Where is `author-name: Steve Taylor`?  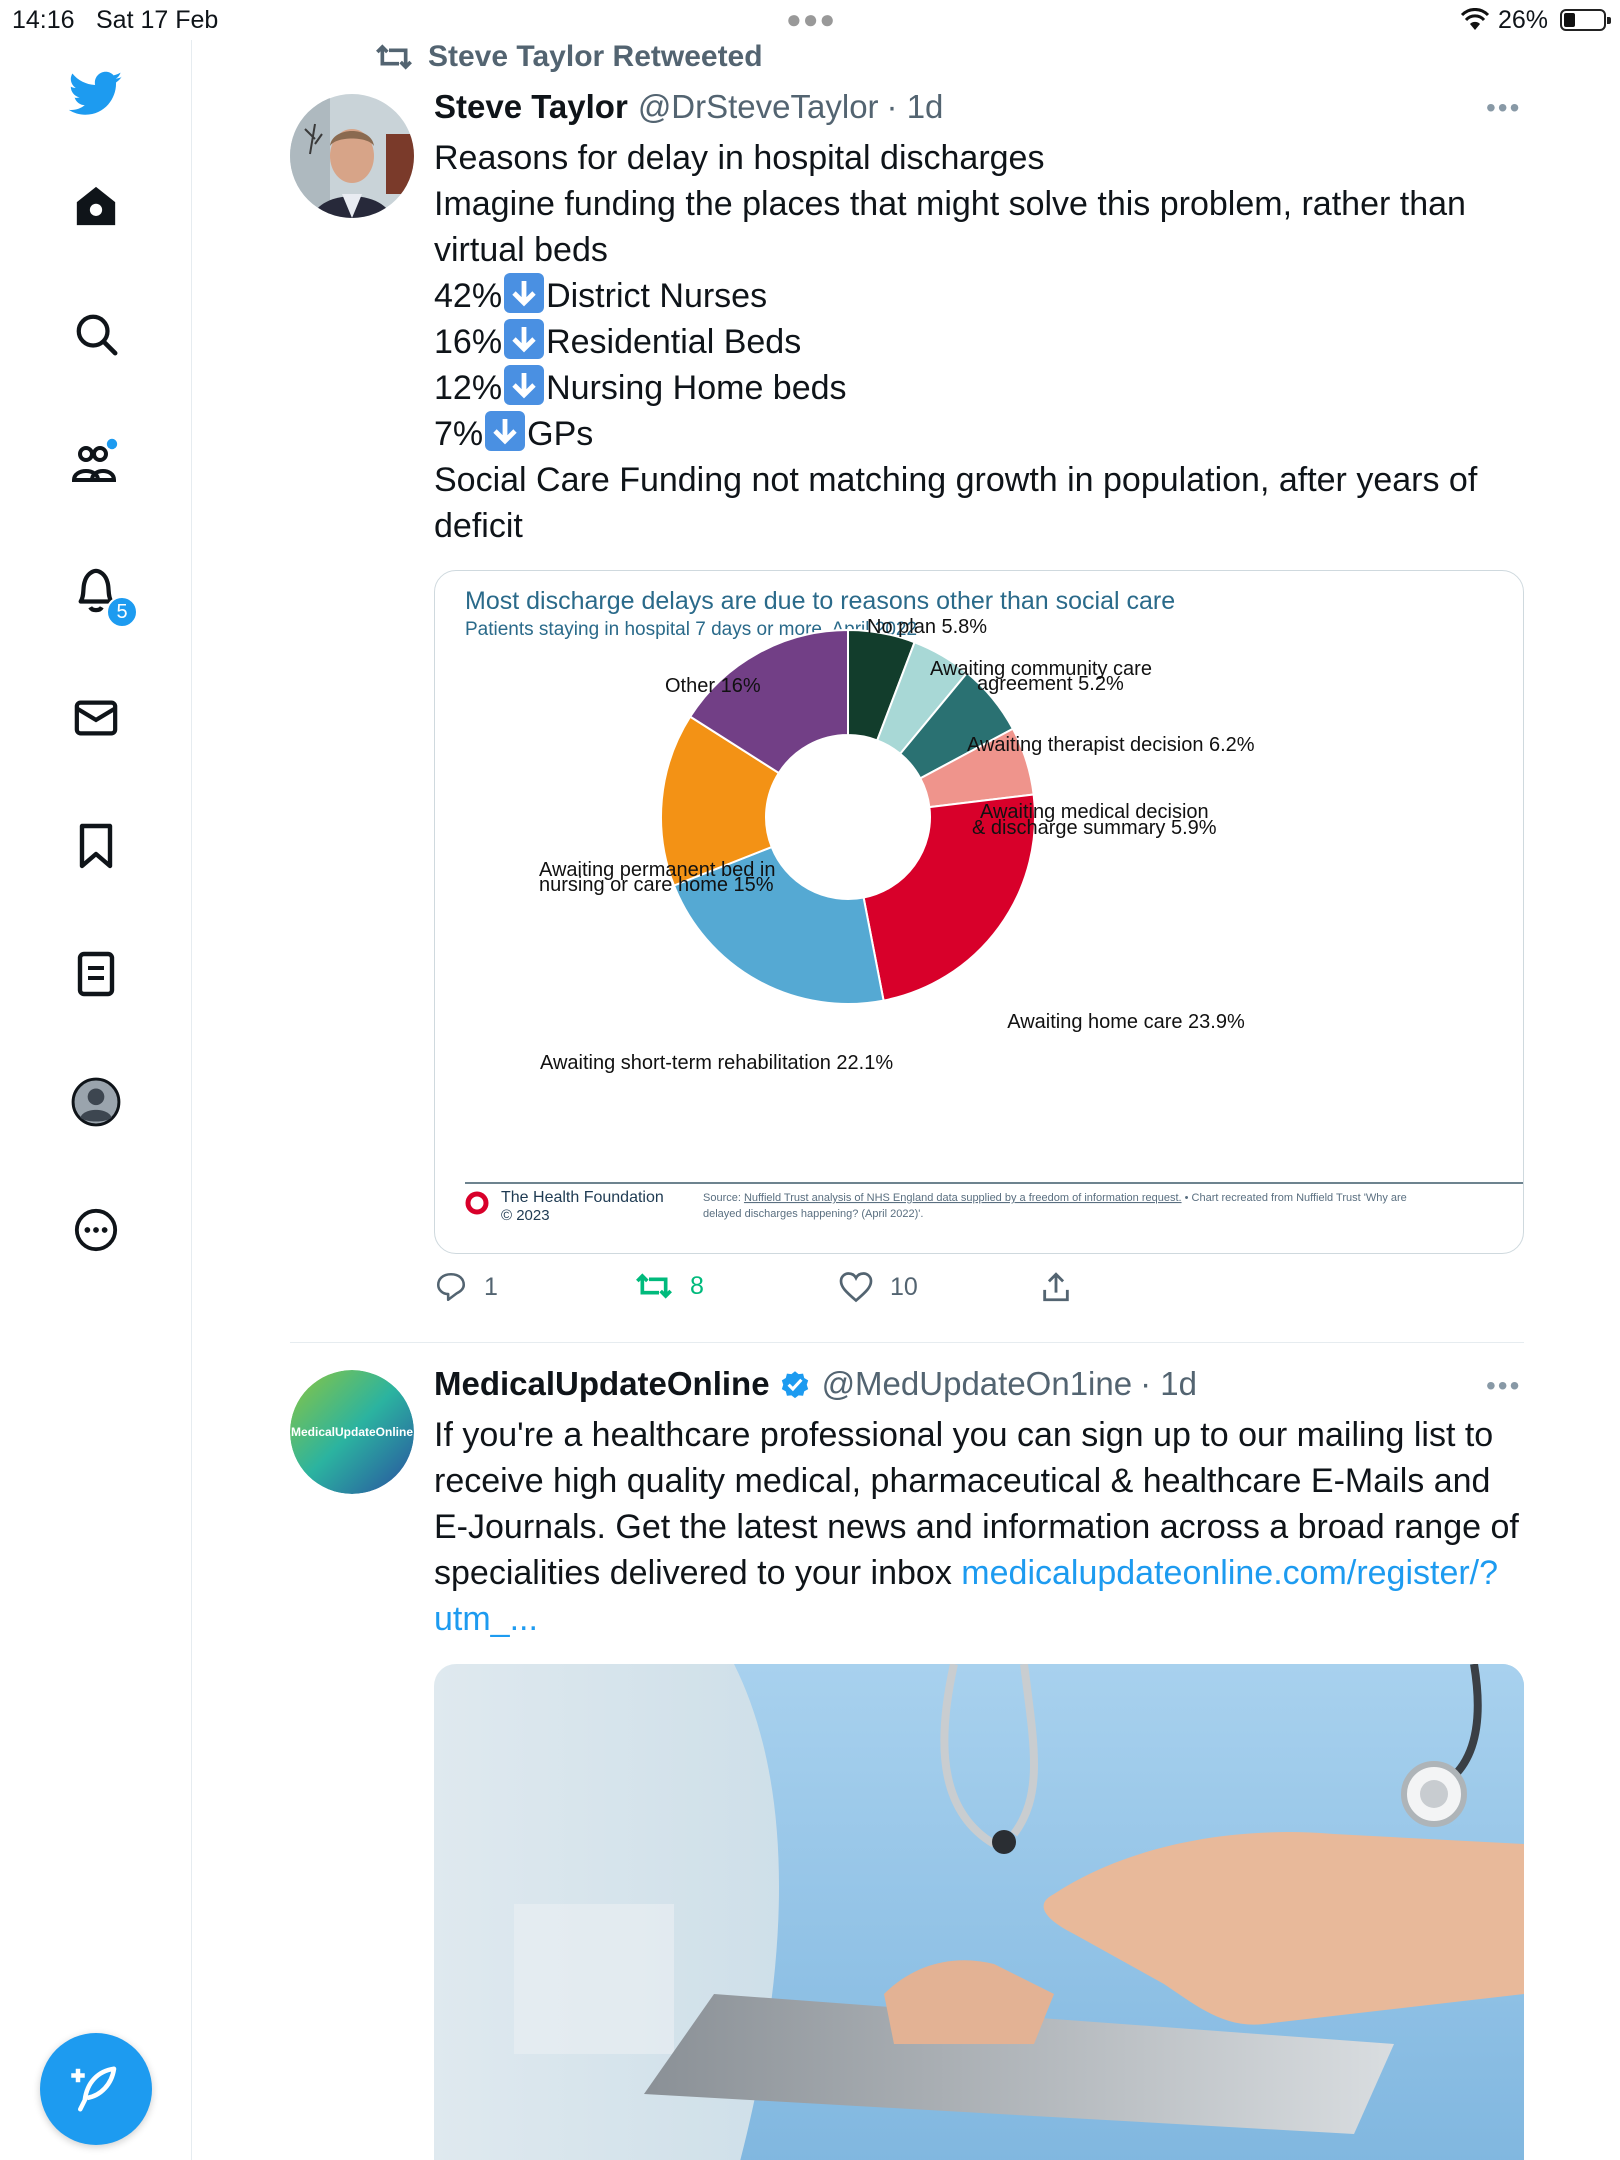 author-name: Steve Taylor is located at coordinates (531, 107).